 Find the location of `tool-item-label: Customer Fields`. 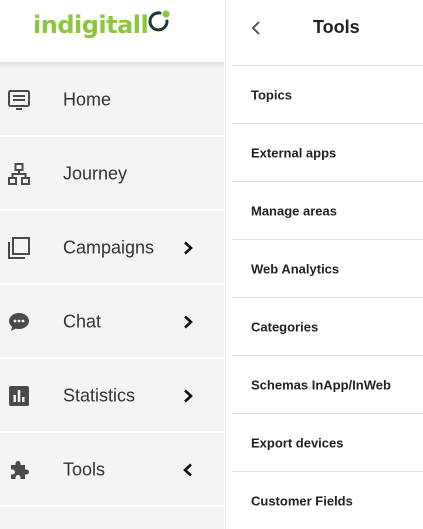

tool-item-label: Customer Fields is located at coordinates (302, 501).